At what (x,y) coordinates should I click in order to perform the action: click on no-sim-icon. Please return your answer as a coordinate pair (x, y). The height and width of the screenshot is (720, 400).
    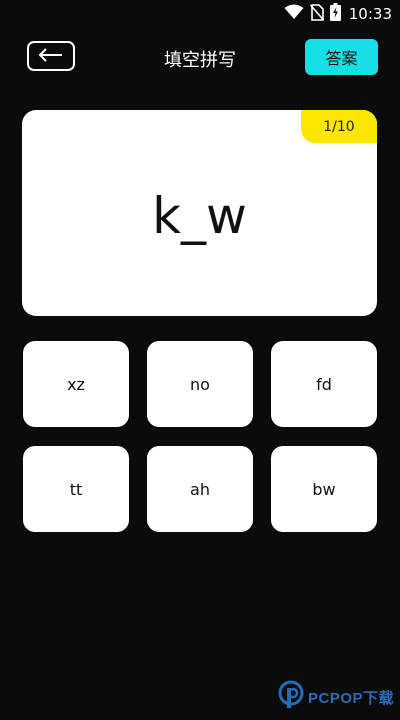
    Looking at the image, I should click on (316, 14).